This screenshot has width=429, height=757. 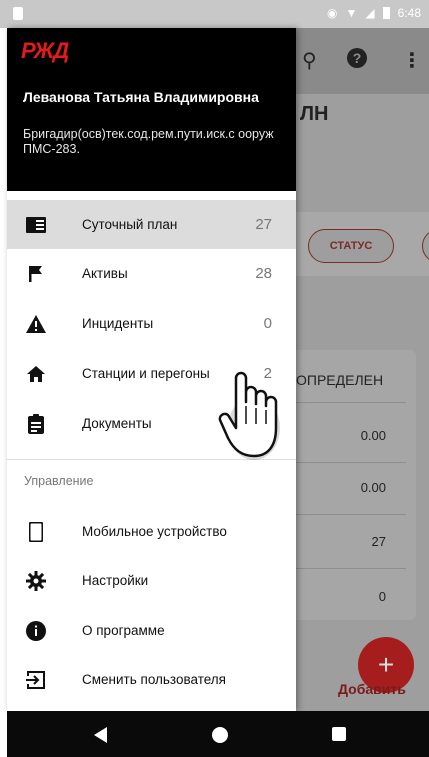 What do you see at coordinates (372, 689) in the screenshot?
I see `add-label: Добавить` at bounding box center [372, 689].